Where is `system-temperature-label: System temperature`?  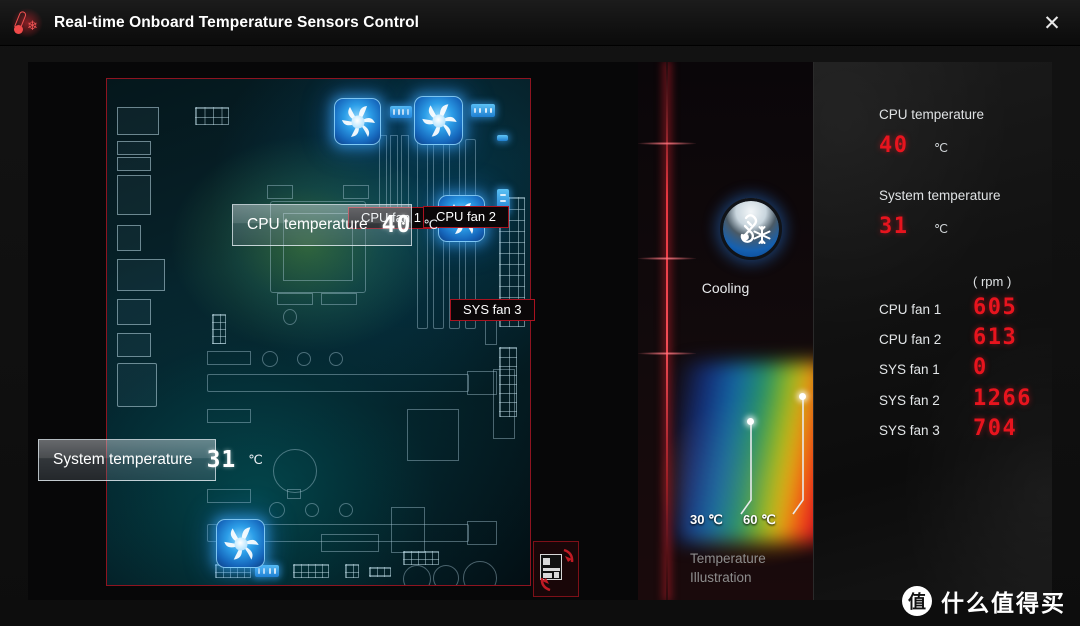
system-temperature-label: System temperature is located at coordinates (940, 195).